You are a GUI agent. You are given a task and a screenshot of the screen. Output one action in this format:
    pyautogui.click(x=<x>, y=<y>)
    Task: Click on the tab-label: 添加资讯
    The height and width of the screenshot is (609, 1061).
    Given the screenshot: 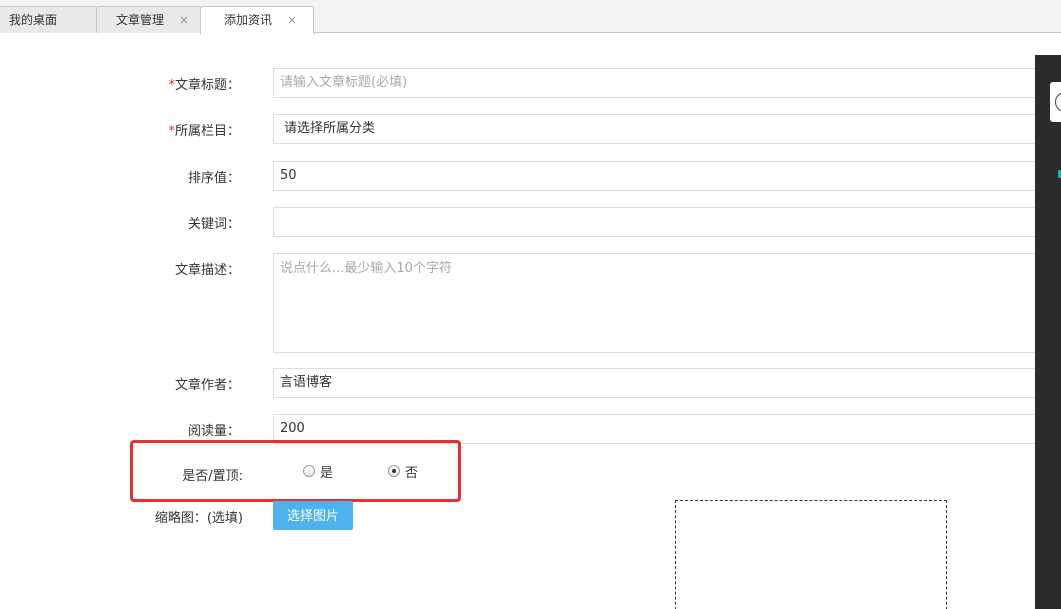 What is the action you would take?
    pyautogui.click(x=248, y=20)
    